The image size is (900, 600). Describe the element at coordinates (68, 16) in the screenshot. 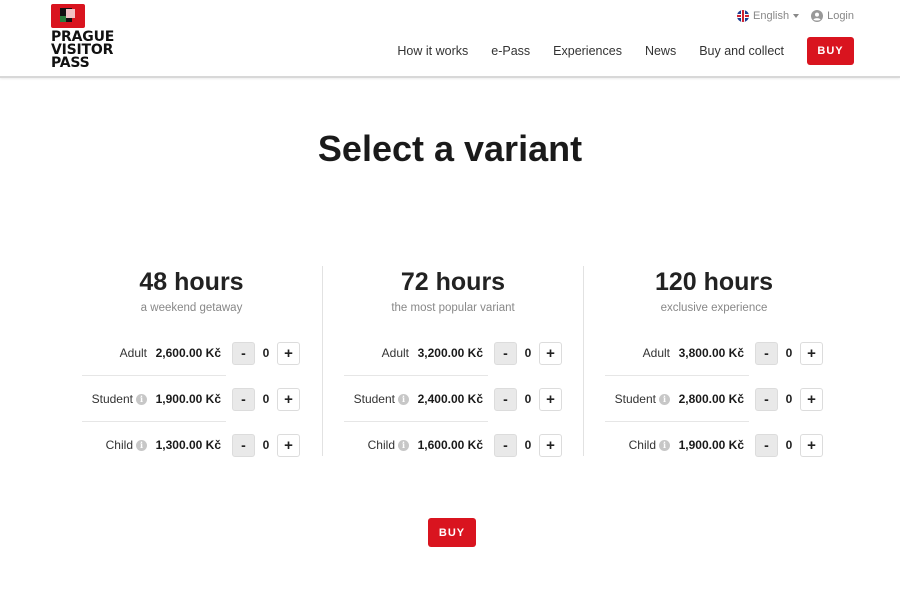

I see `logo-mark-icon` at that location.